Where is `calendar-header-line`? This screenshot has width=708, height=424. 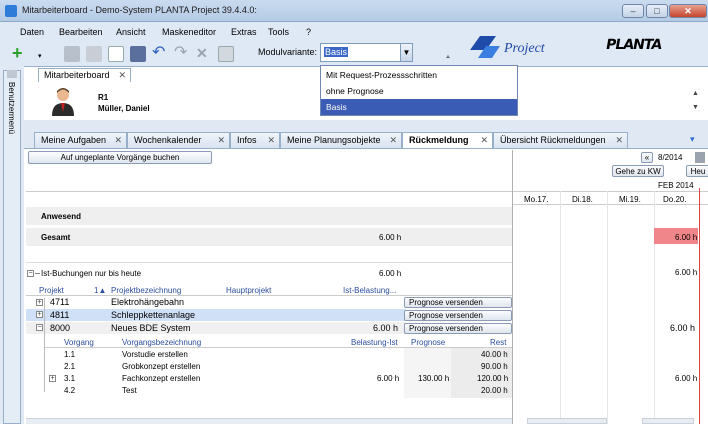 calendar-header-line is located at coordinates (610, 191).